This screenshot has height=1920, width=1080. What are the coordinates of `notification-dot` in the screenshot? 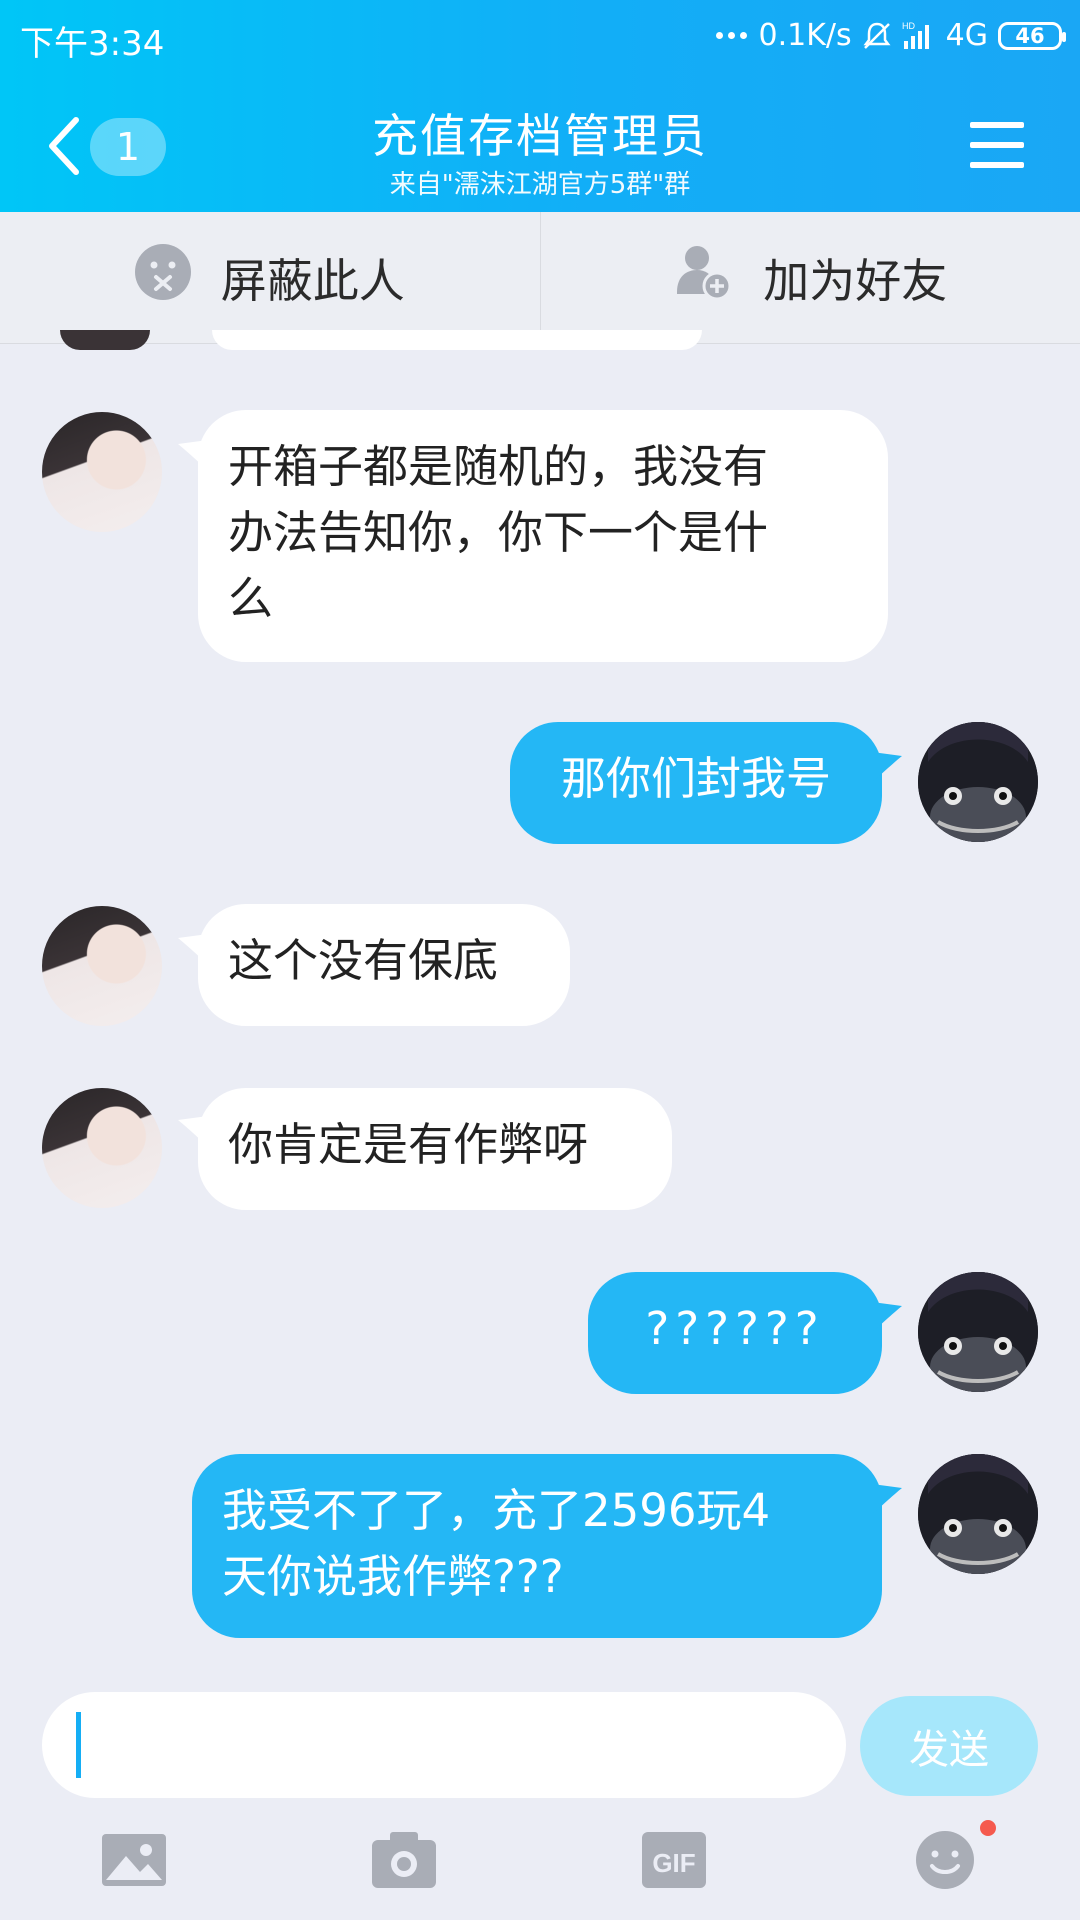 It's located at (988, 1828).